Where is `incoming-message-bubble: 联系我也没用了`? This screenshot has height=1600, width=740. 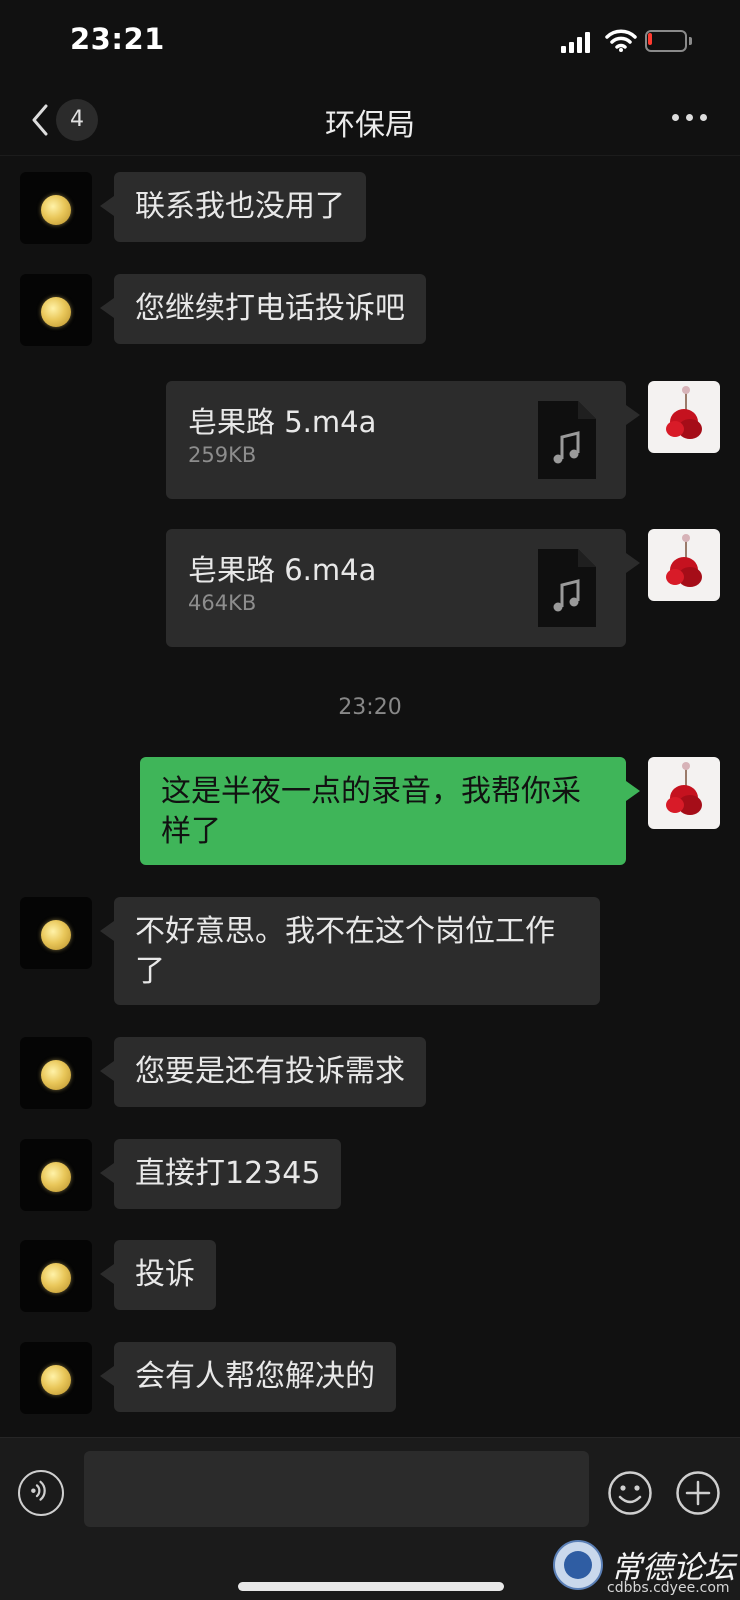 incoming-message-bubble: 联系我也没用了 is located at coordinates (233, 207).